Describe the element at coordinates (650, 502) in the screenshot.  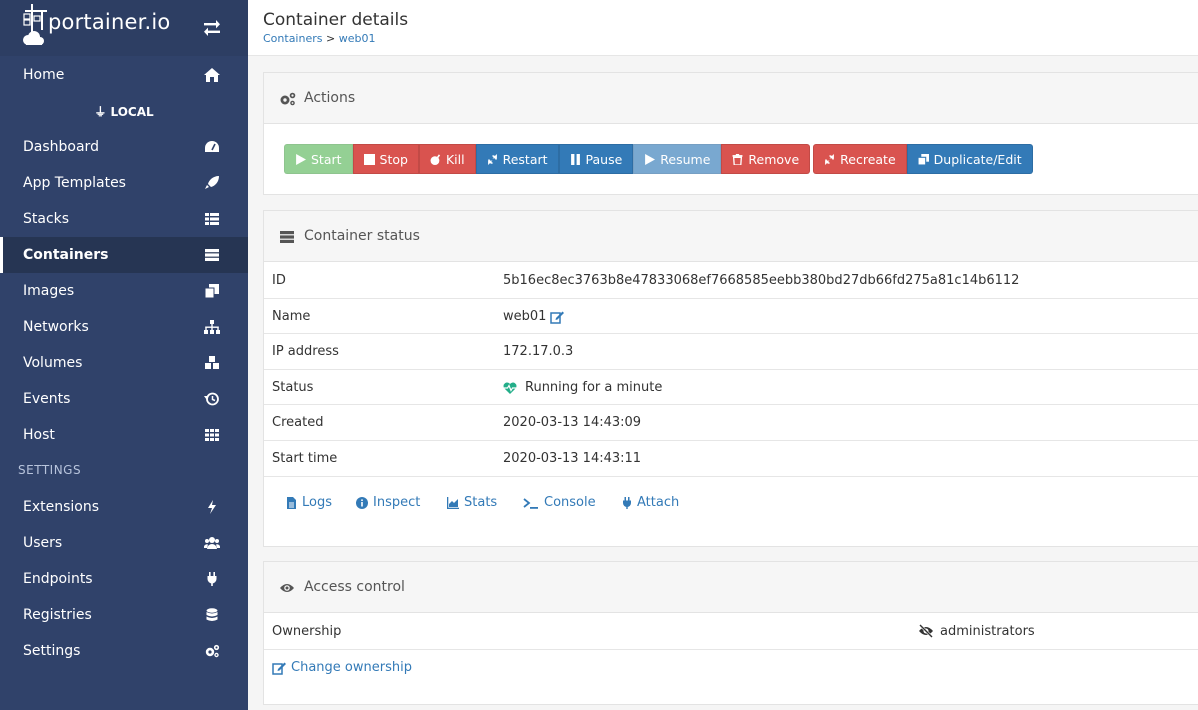
I see `attach-link: Attach` at that location.